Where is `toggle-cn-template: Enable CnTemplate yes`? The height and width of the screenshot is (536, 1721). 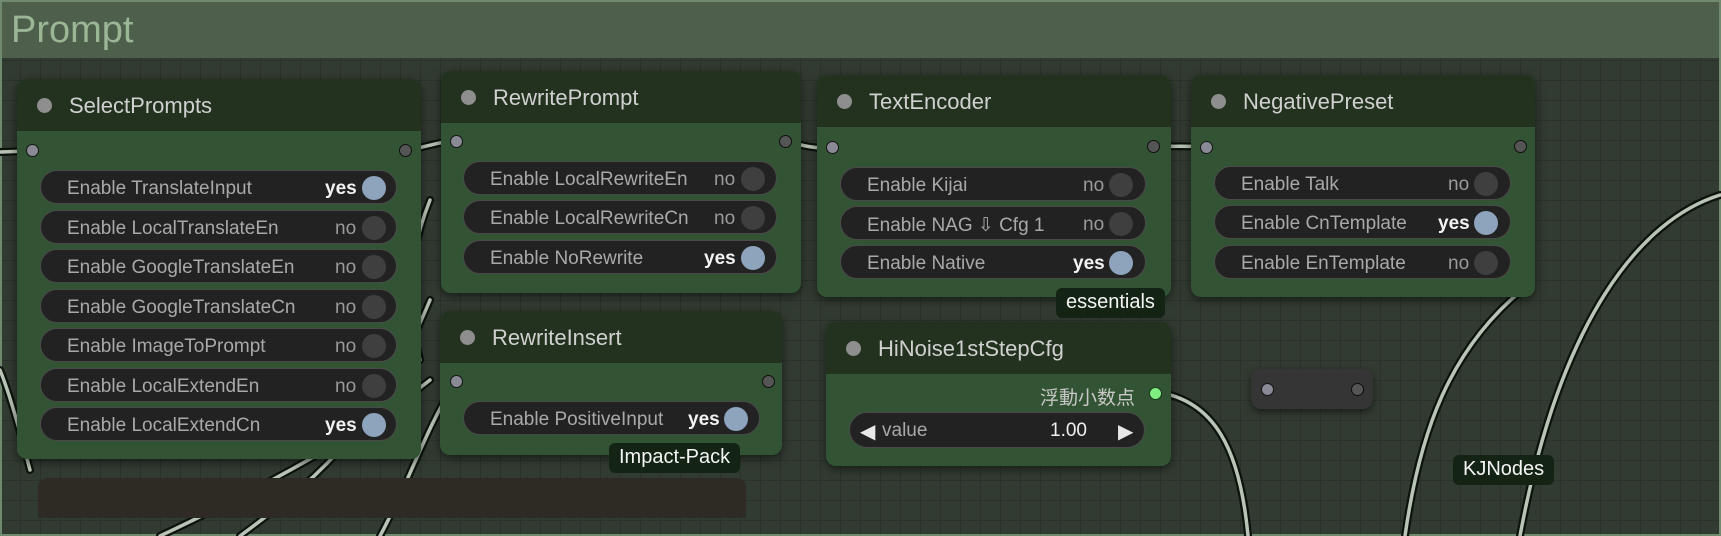 toggle-cn-template: Enable CnTemplate yes is located at coordinates (1362, 222).